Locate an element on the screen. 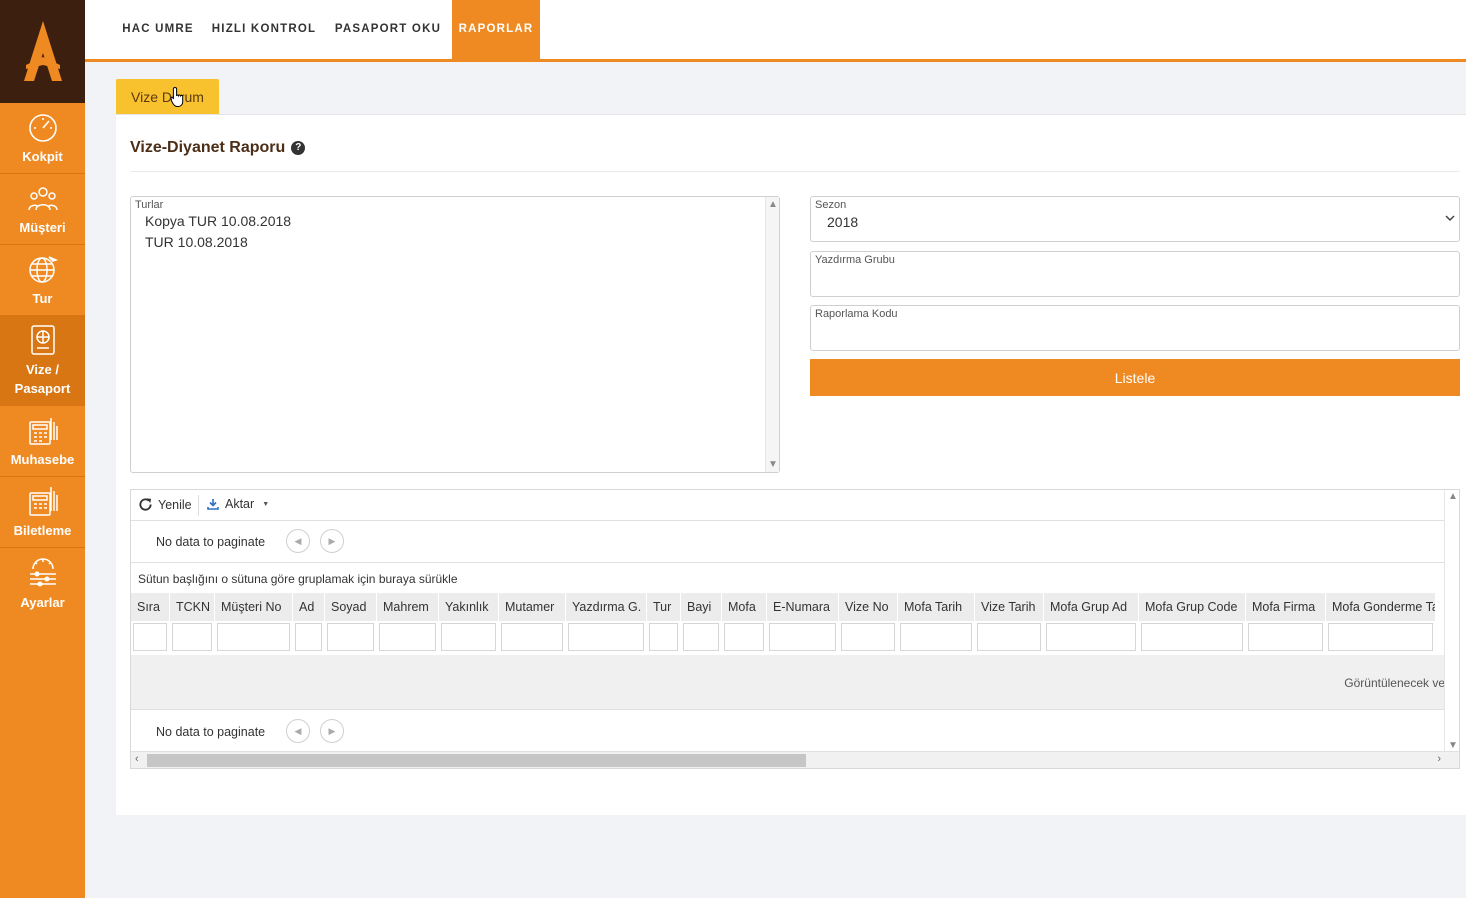 This screenshot has height=898, width=1466. tab-vize-durum: Vize Durum is located at coordinates (167, 96).